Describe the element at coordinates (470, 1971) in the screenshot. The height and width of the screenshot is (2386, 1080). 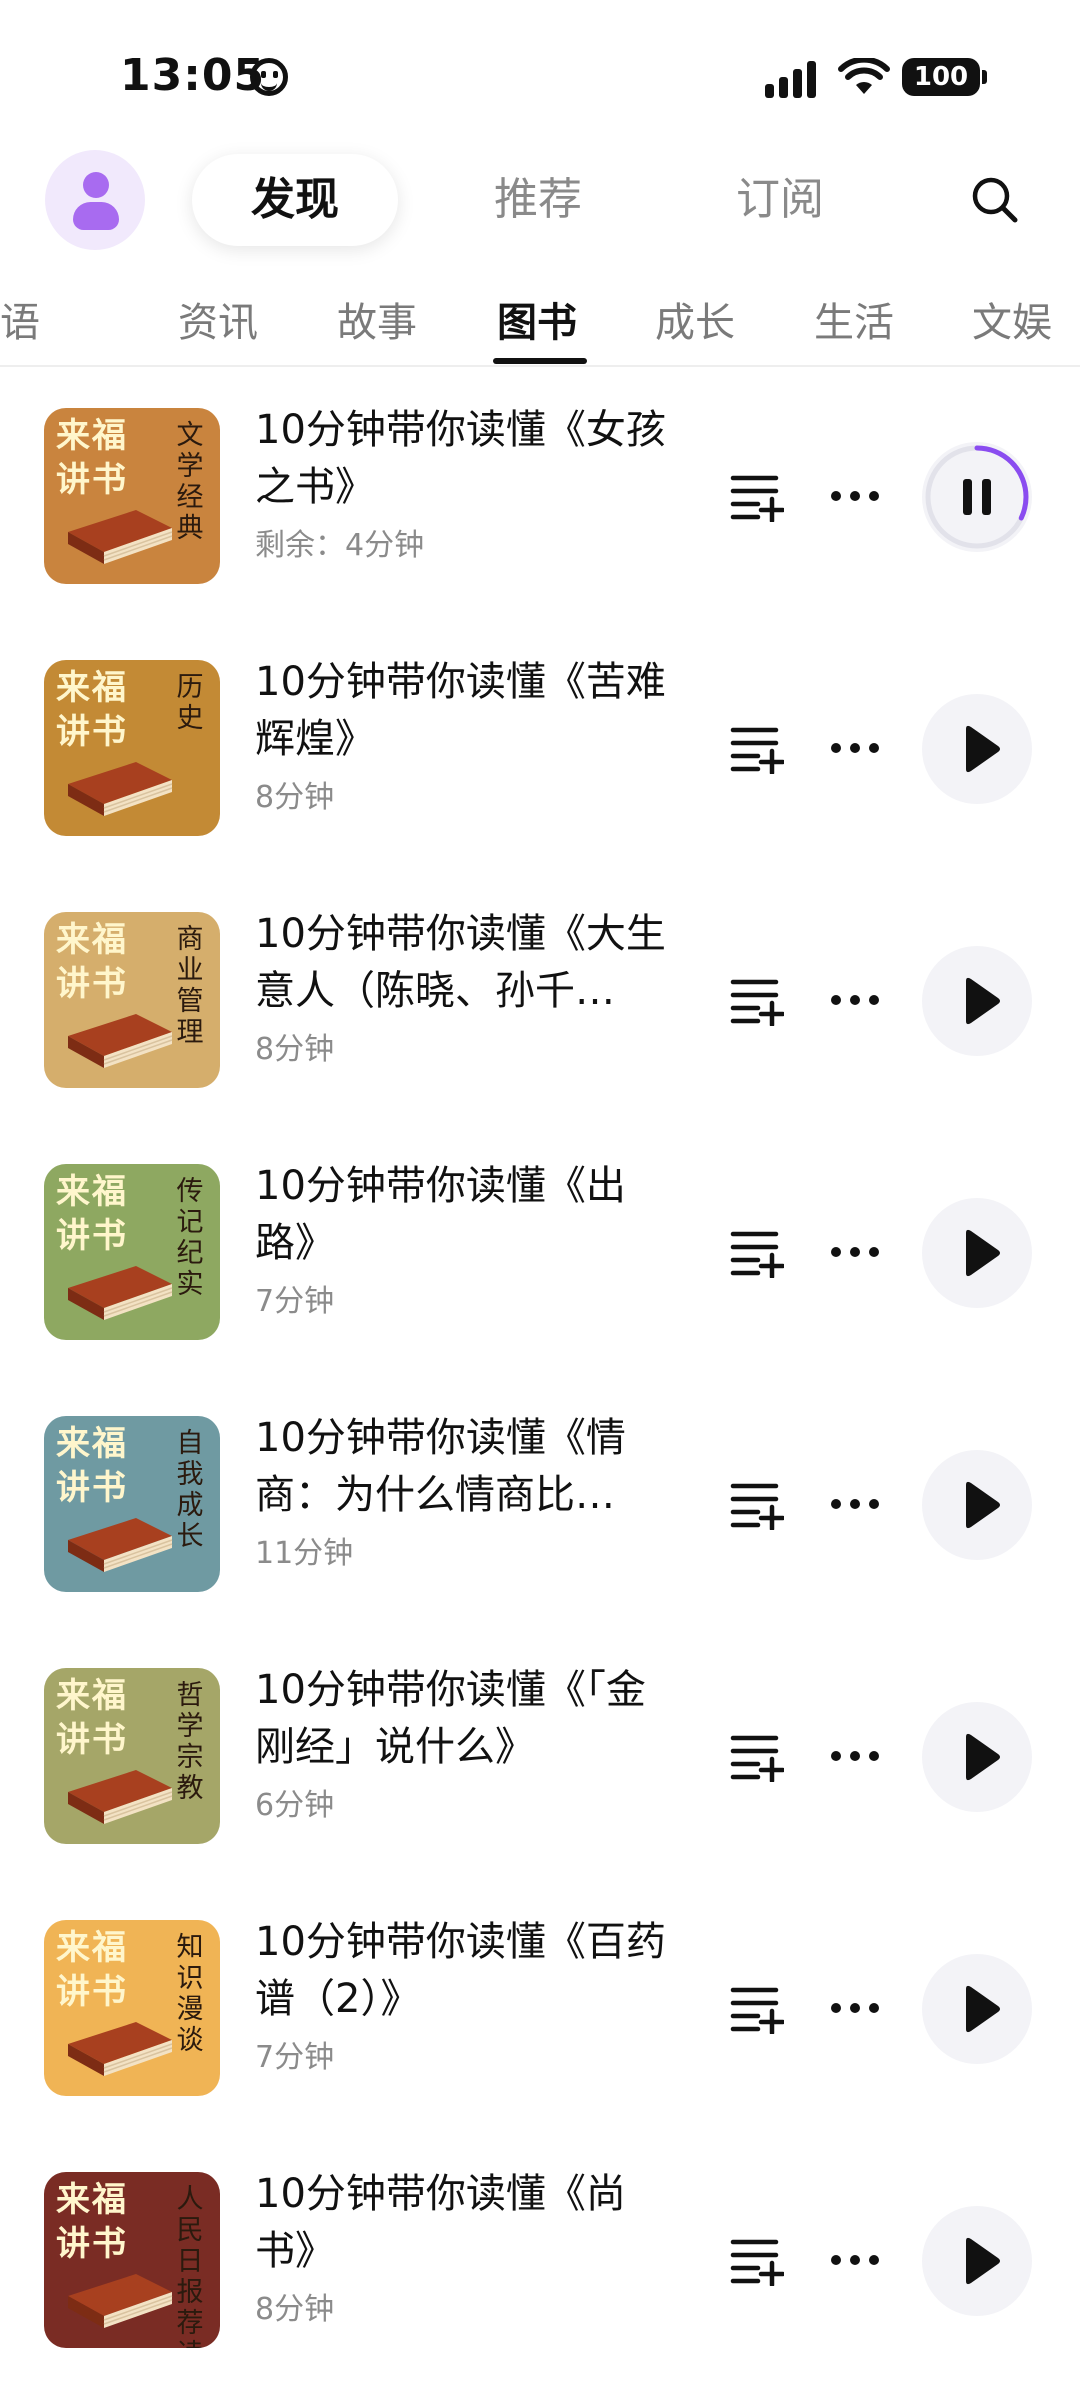
I see `book-title: 10分钟带你读懂《百药谱（2）》` at that location.